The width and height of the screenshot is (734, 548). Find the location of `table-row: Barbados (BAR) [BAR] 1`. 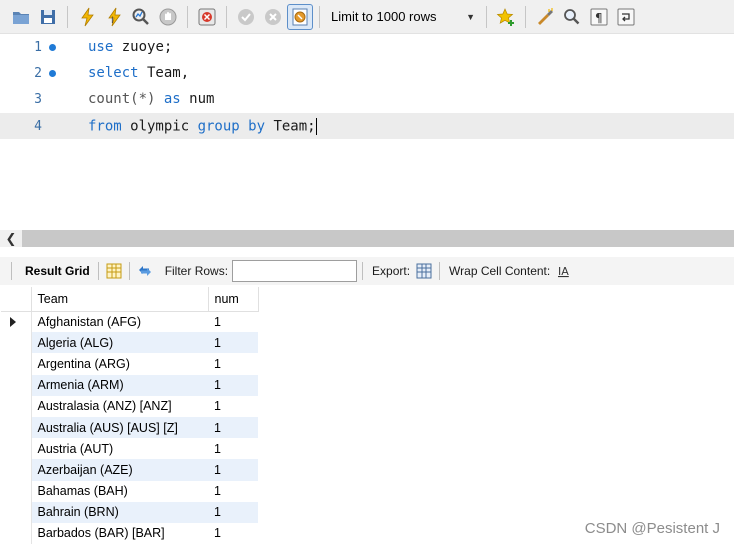

table-row: Barbados (BAR) [BAR] 1 is located at coordinates (129, 533).